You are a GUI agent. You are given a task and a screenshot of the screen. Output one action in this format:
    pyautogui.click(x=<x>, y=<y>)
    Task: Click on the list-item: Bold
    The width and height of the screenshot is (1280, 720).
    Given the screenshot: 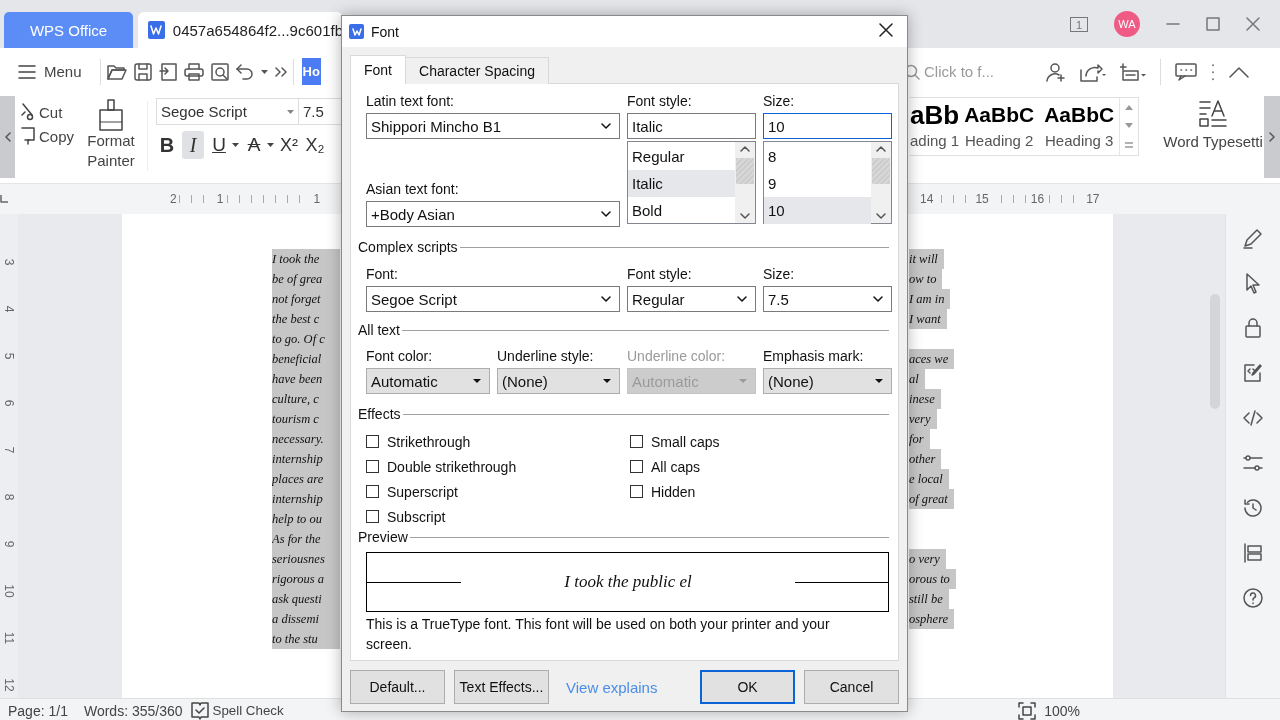 What is the action you would take?
    pyautogui.click(x=681, y=210)
    